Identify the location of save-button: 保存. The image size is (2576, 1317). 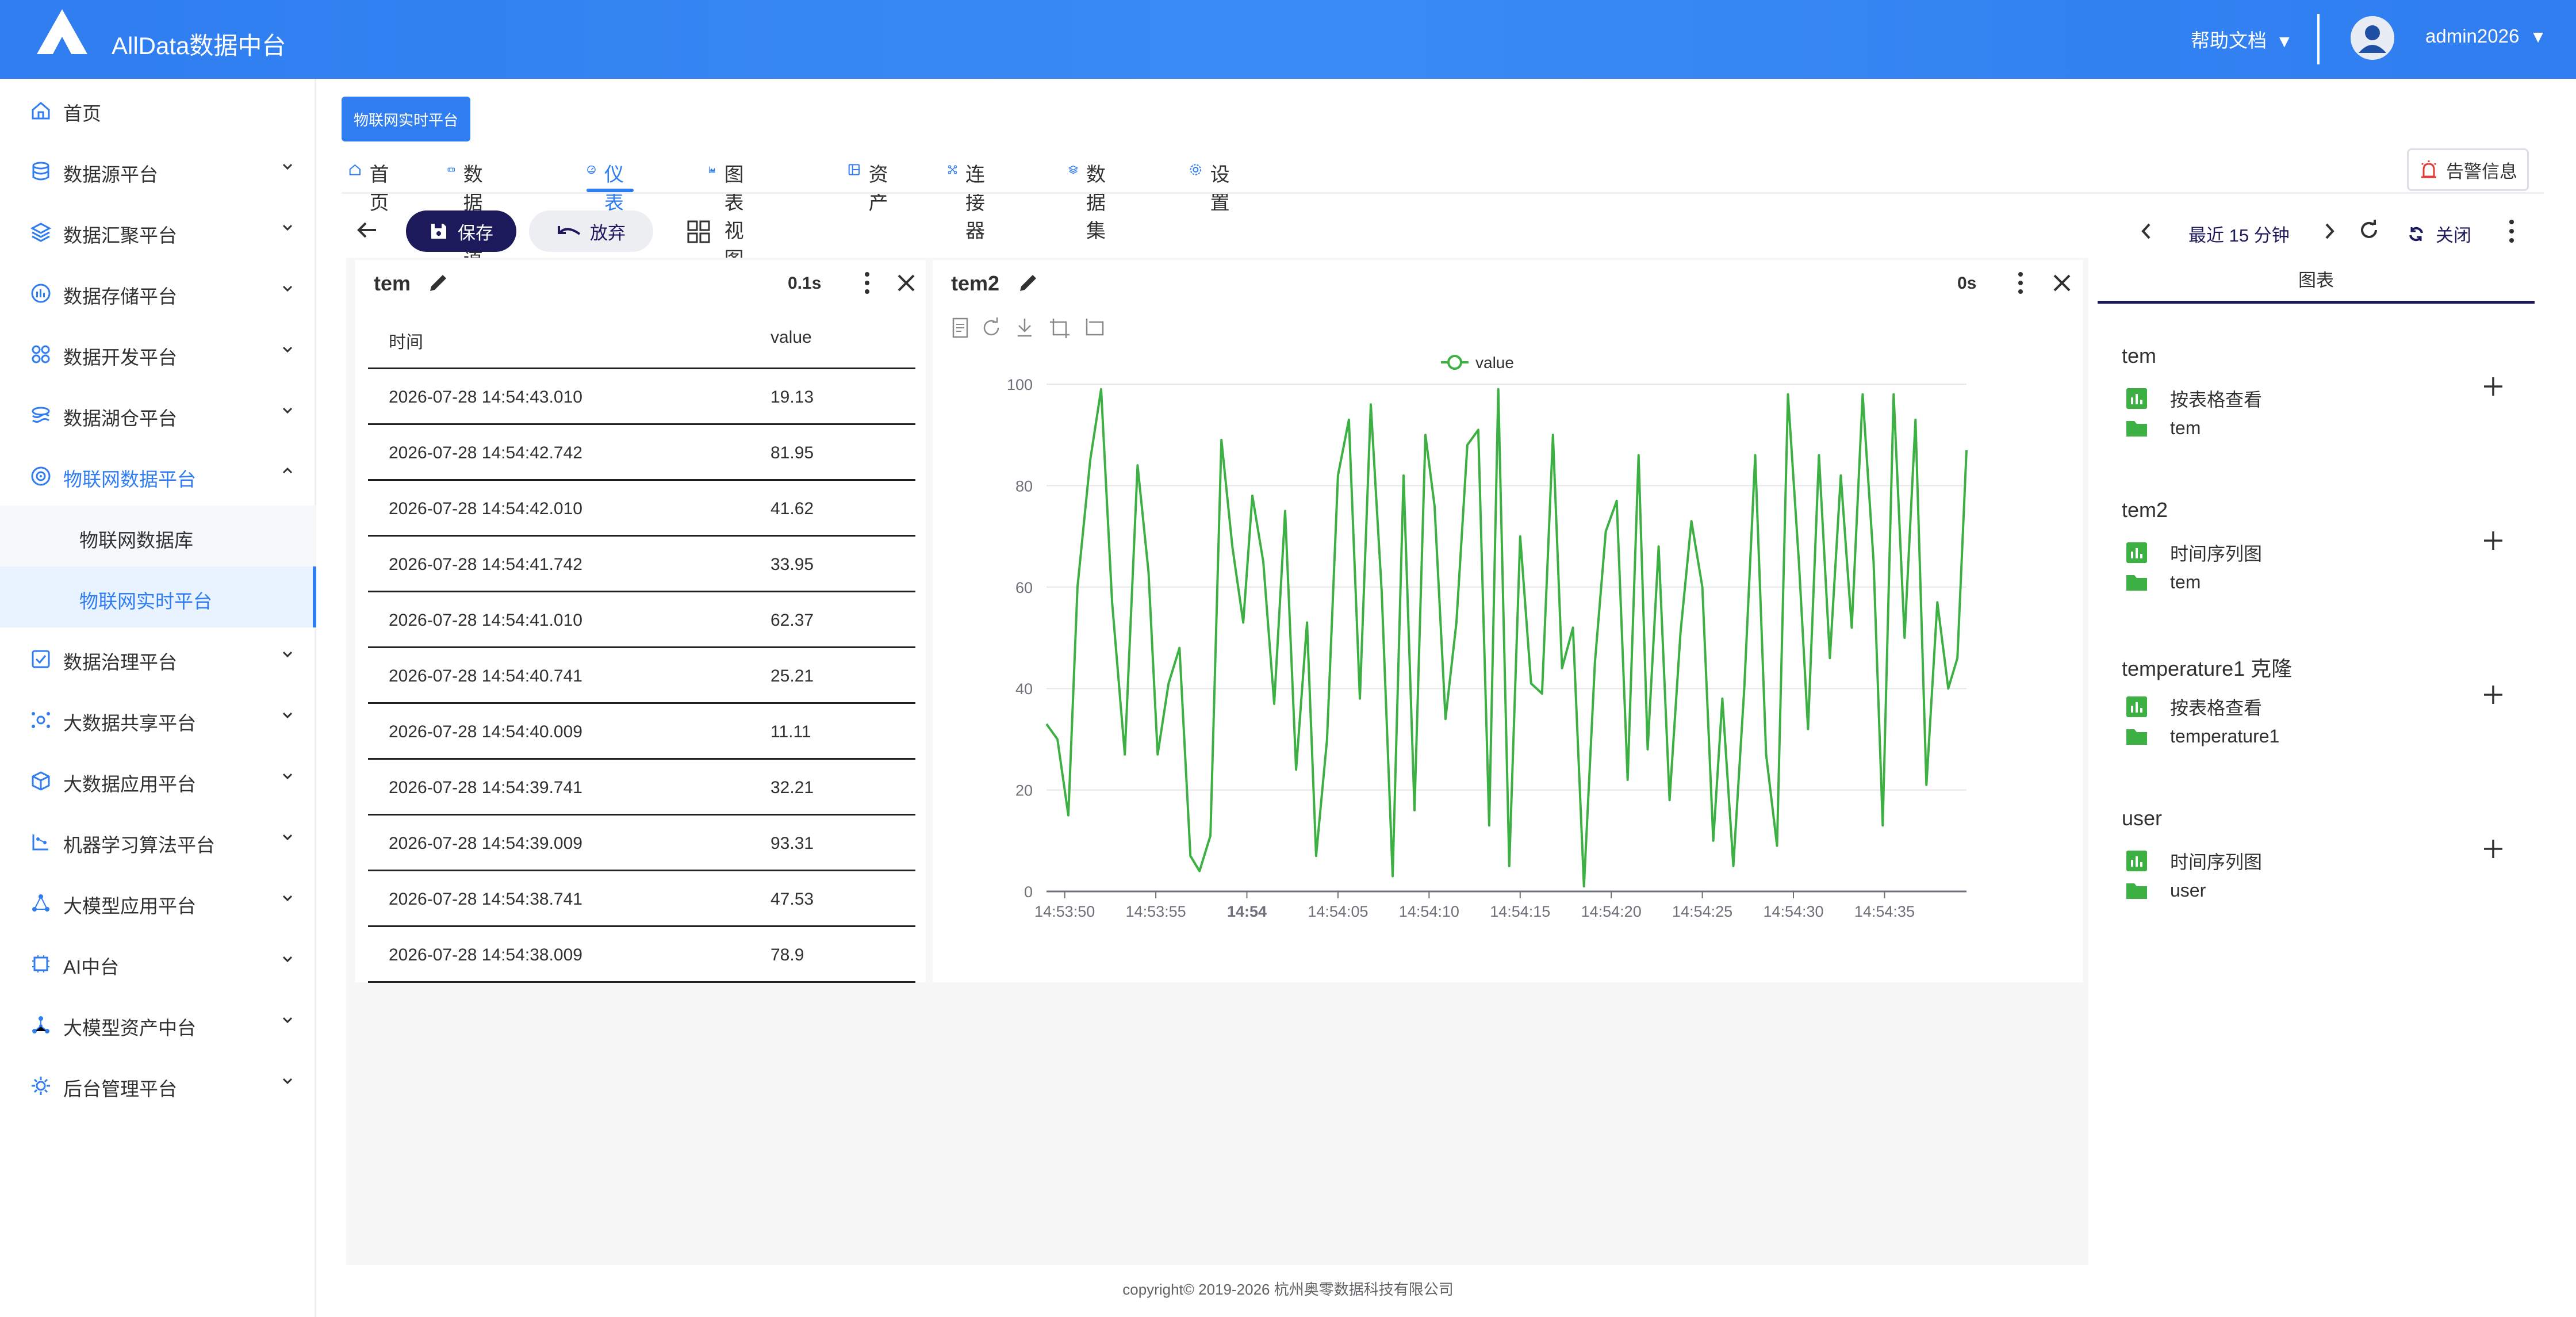
(461, 231).